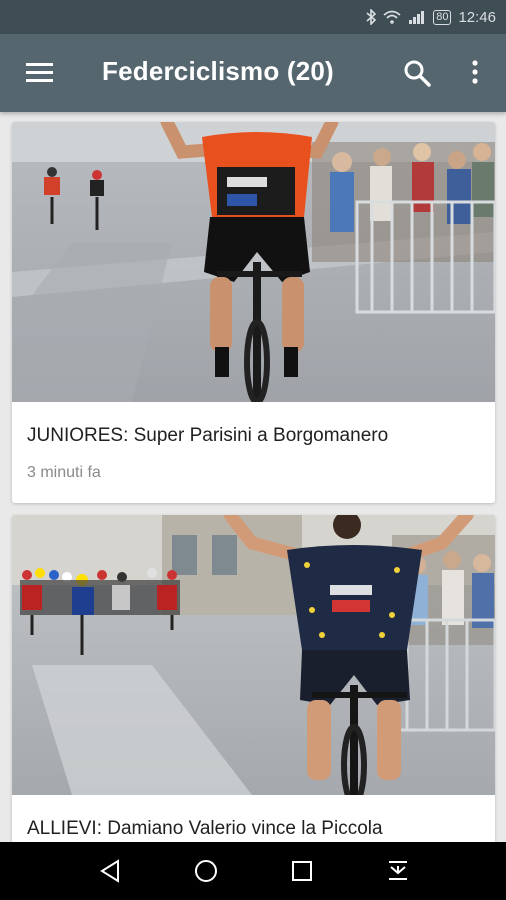  What do you see at coordinates (392, 17) in the screenshot?
I see `wifi-icon` at bounding box center [392, 17].